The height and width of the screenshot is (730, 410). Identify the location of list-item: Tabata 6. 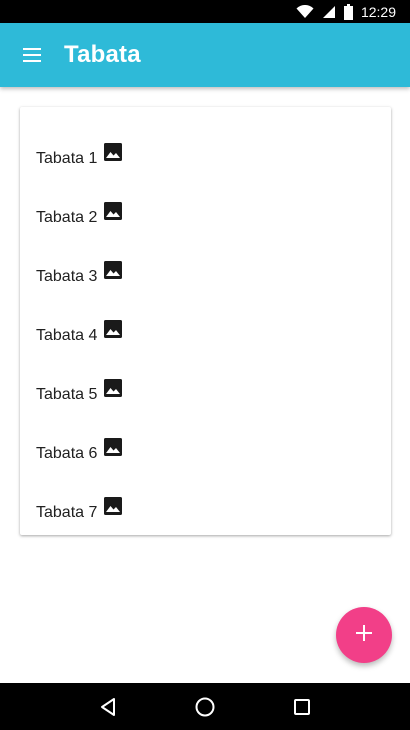
(205, 449).